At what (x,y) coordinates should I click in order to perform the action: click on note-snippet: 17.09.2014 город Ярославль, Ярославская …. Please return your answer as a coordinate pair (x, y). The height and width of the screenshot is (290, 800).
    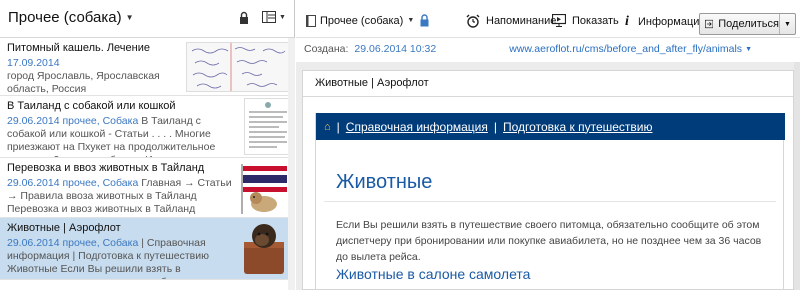
    Looking at the image, I should click on (94, 76).